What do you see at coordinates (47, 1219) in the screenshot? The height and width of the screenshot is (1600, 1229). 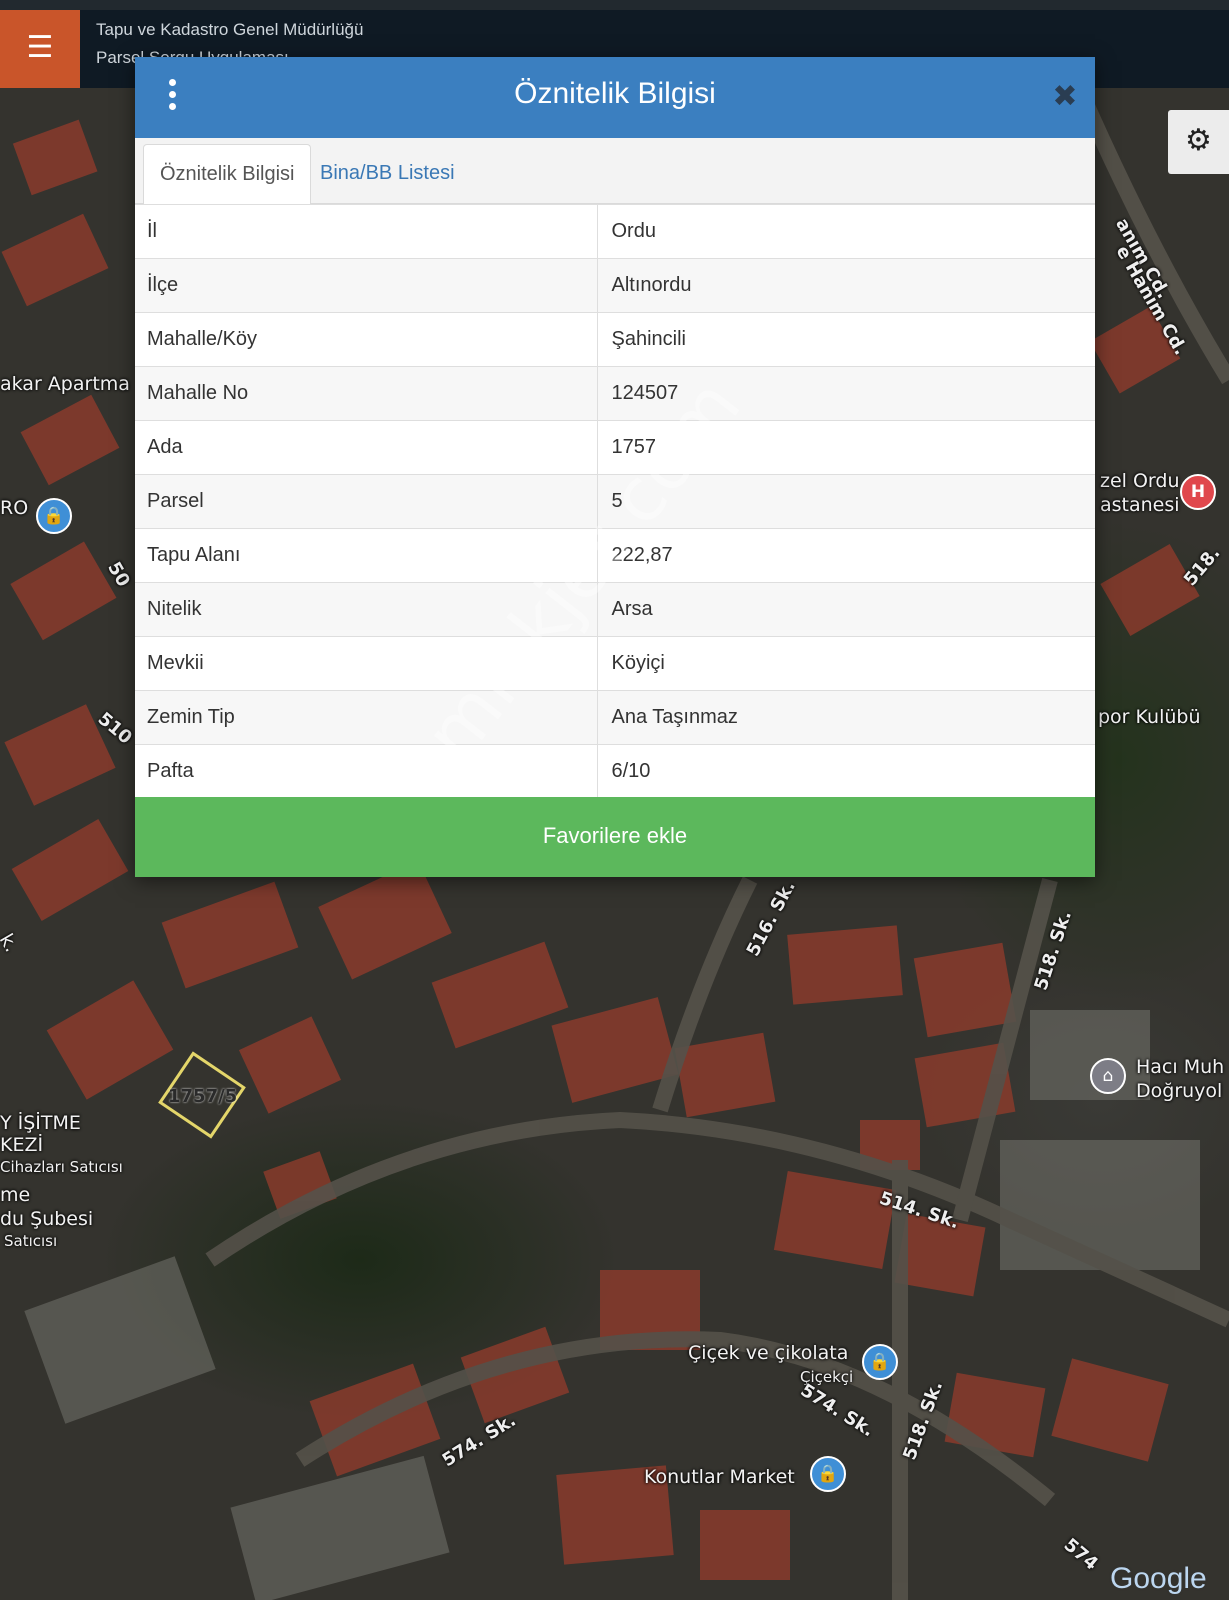 I see `map-label-subesi: du Şubesi` at bounding box center [47, 1219].